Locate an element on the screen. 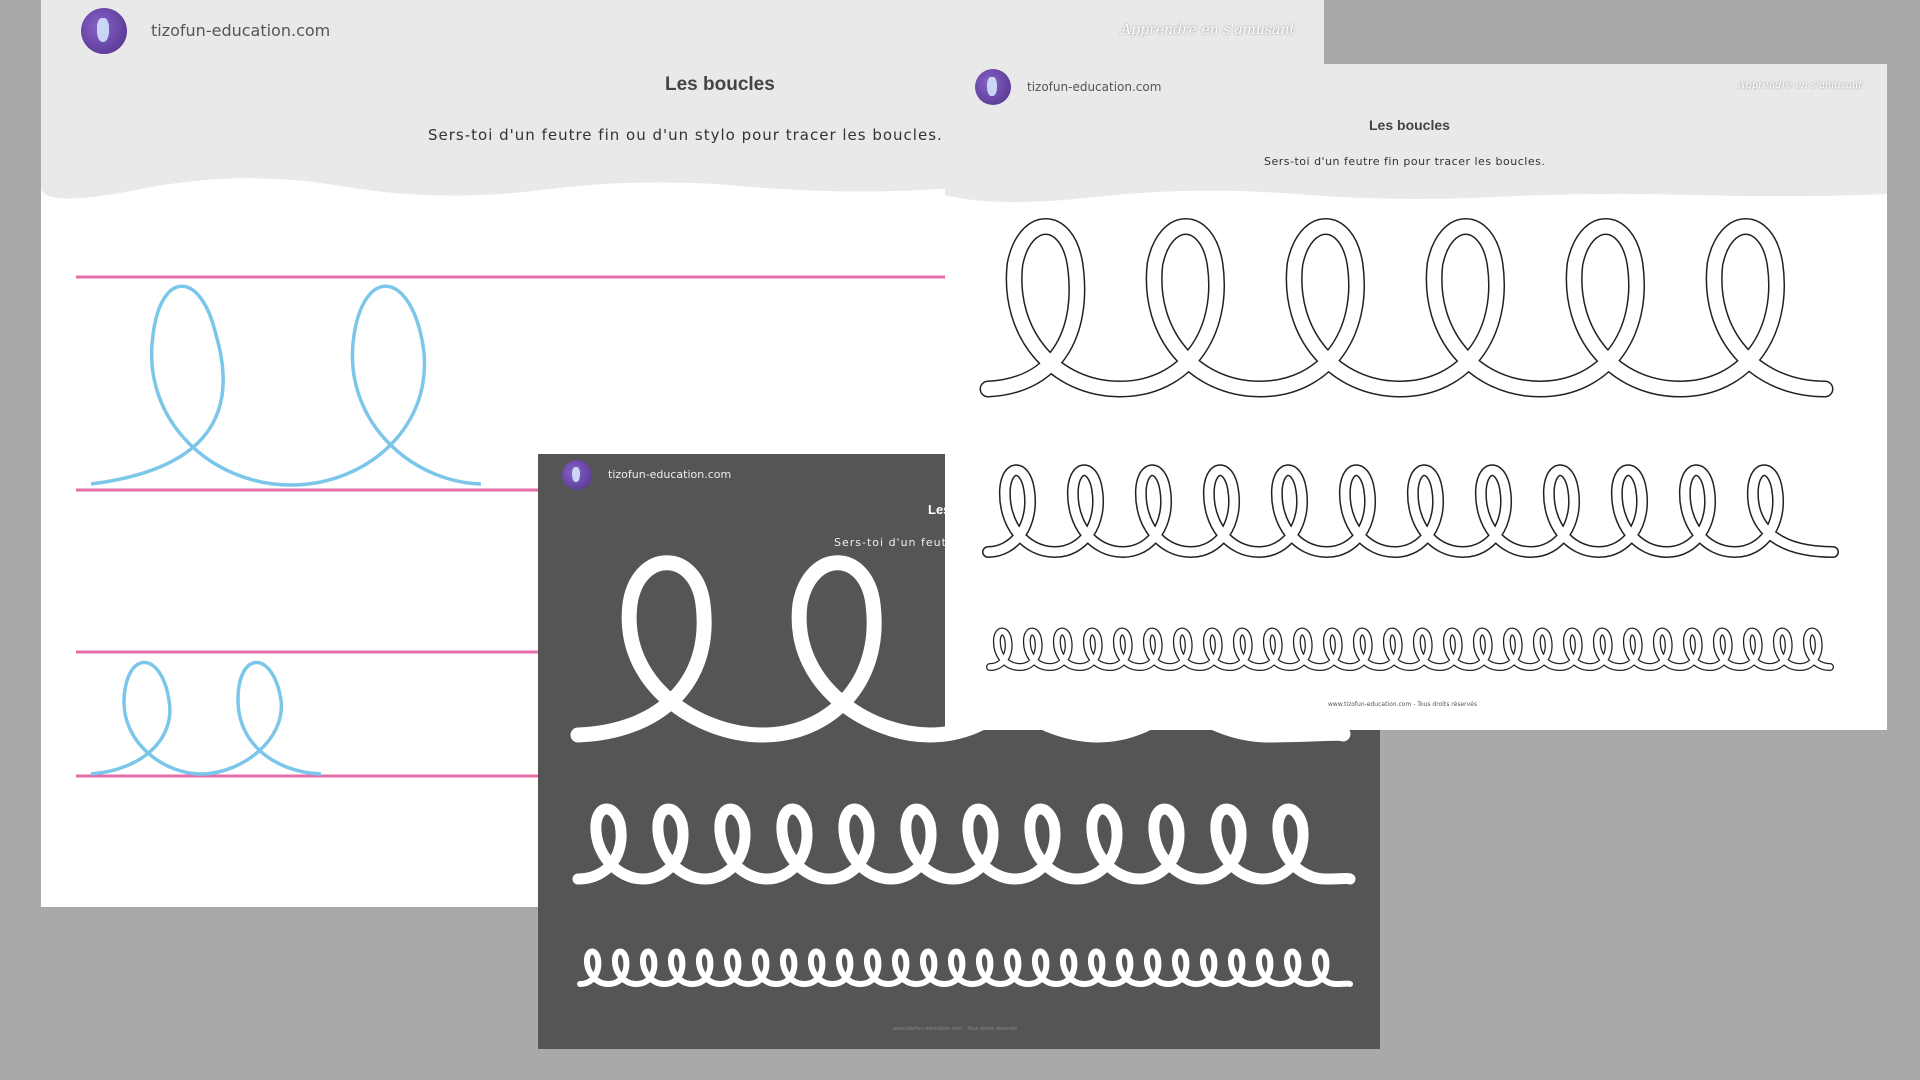 Image resolution: width=1920 pixels, height=1080 pixels. worksheet-instruction: Sers-toi d'un feutre is located at coordinates (897, 542).